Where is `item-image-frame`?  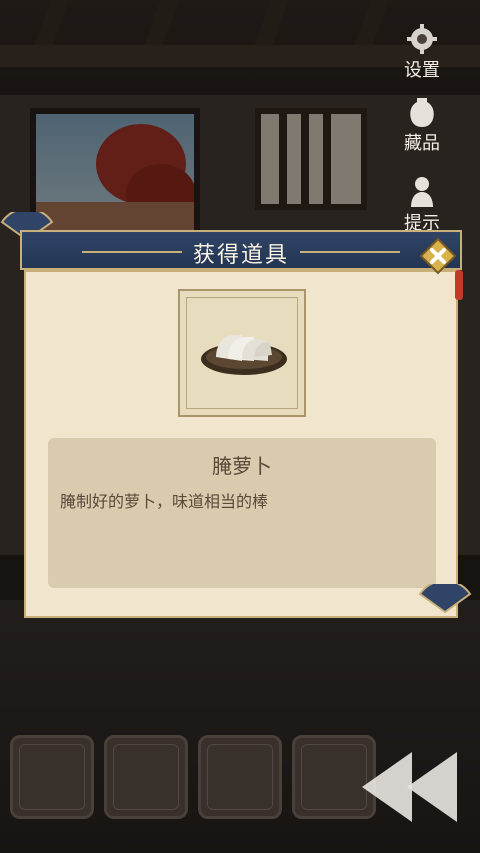 item-image-frame is located at coordinates (242, 353).